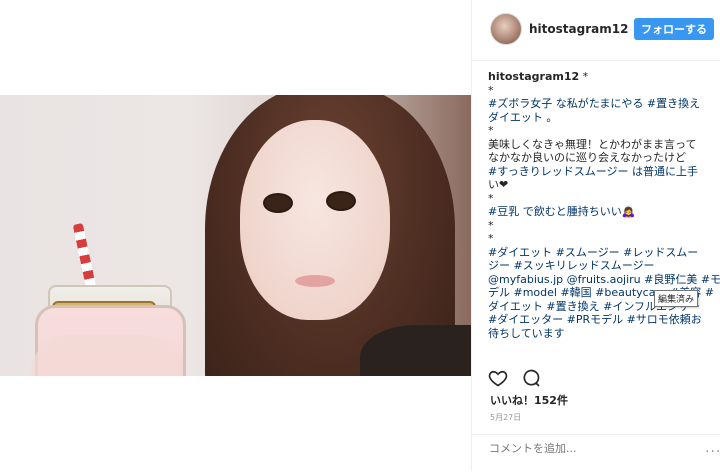  What do you see at coordinates (676, 298) in the screenshot?
I see `edited-tooltip: 編集済み` at bounding box center [676, 298].